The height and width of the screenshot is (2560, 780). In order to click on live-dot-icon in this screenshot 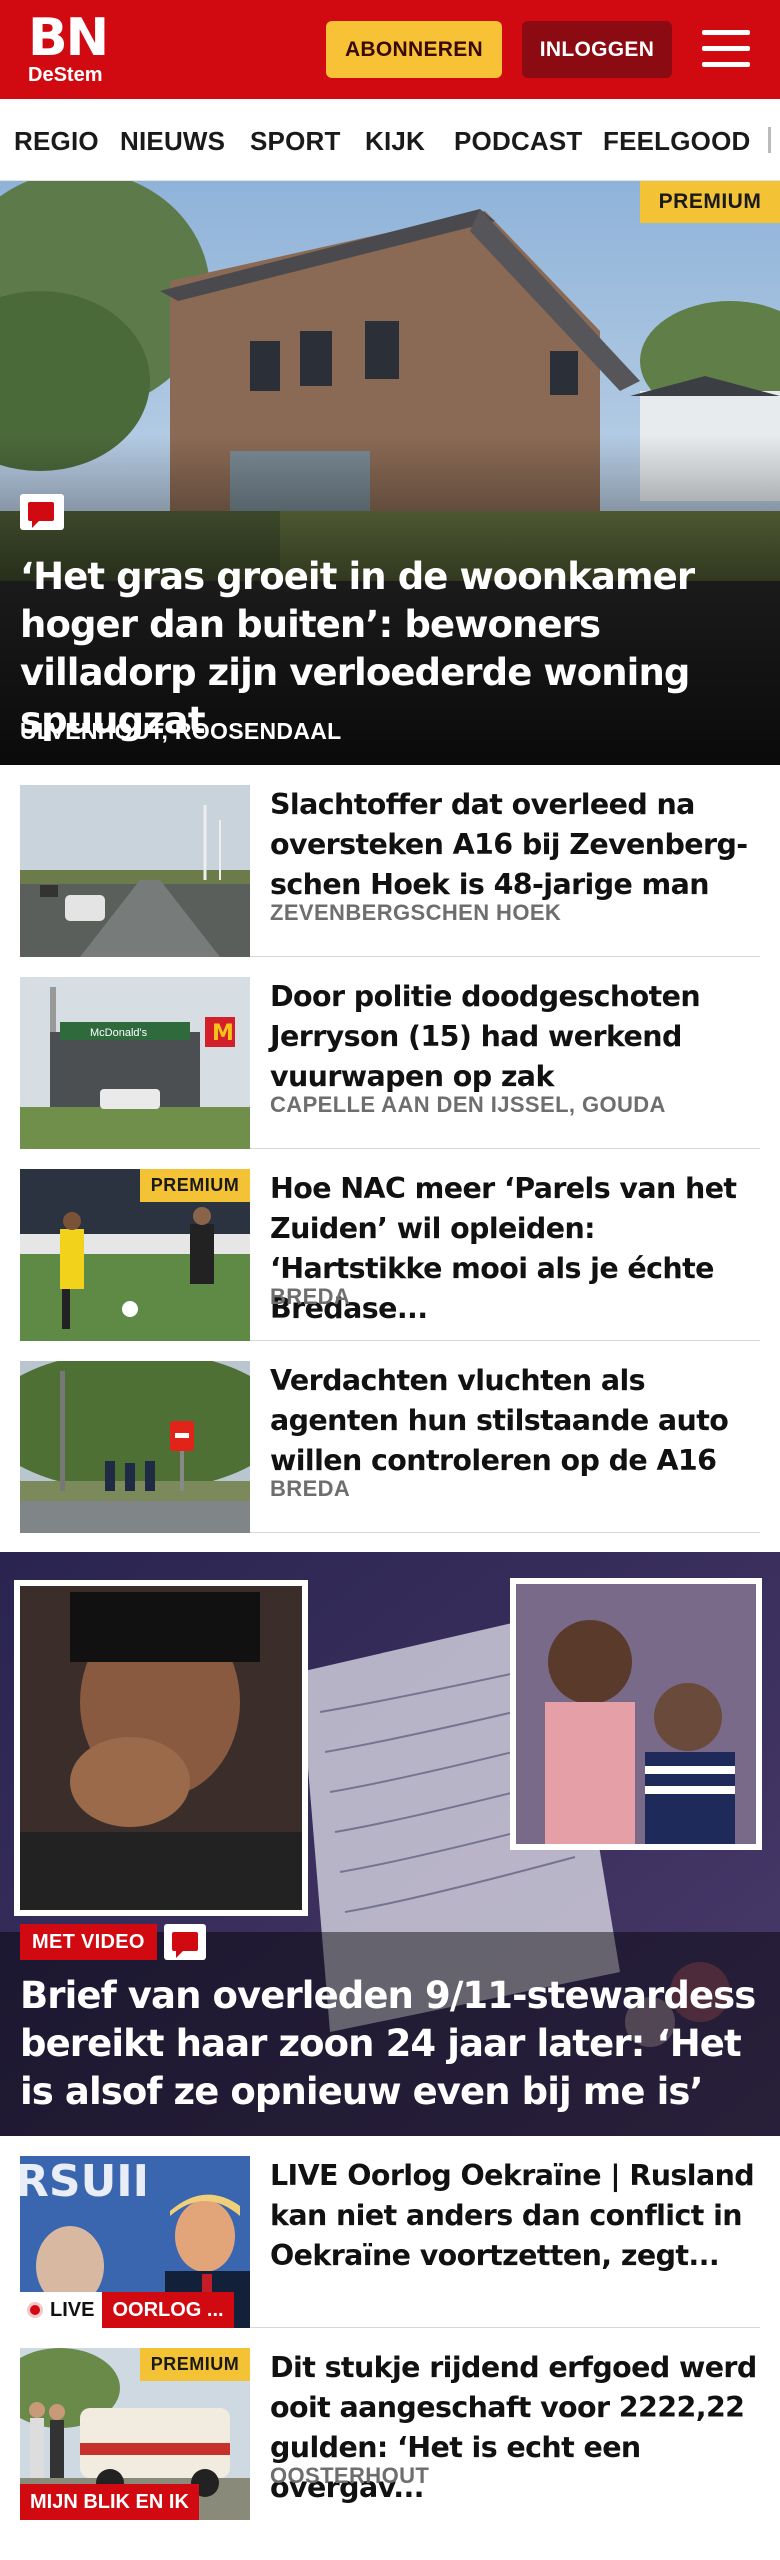, I will do `click(35, 2310)`.